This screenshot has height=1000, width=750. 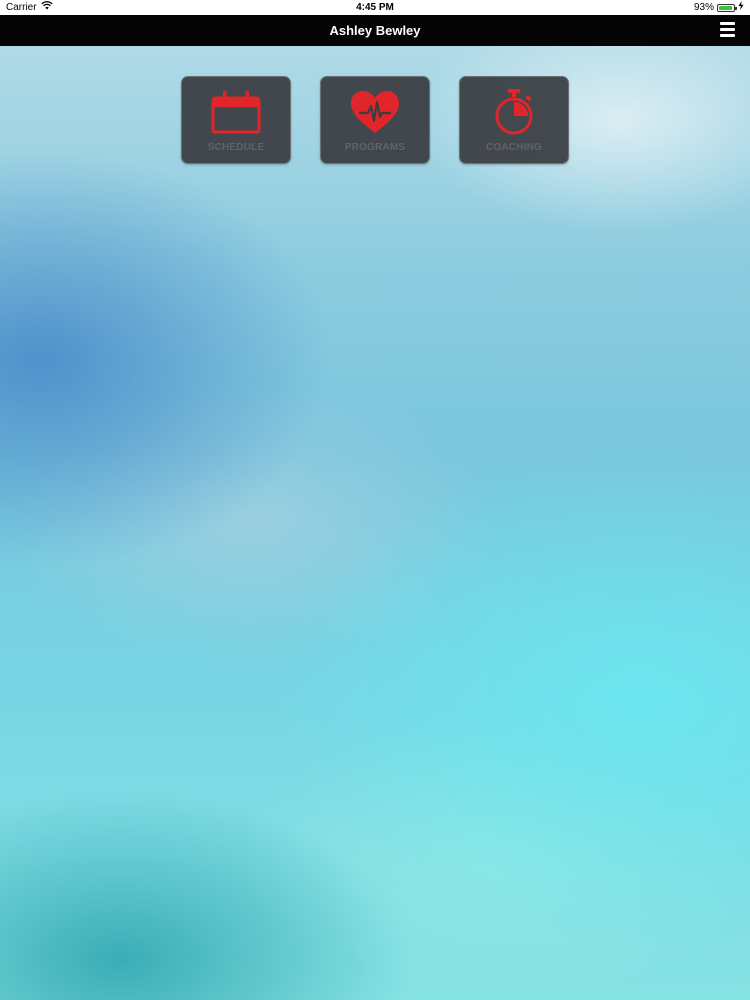 I want to click on tile-row: SCHEDULE PROGRAMS COACHING, so click(x=375, y=120).